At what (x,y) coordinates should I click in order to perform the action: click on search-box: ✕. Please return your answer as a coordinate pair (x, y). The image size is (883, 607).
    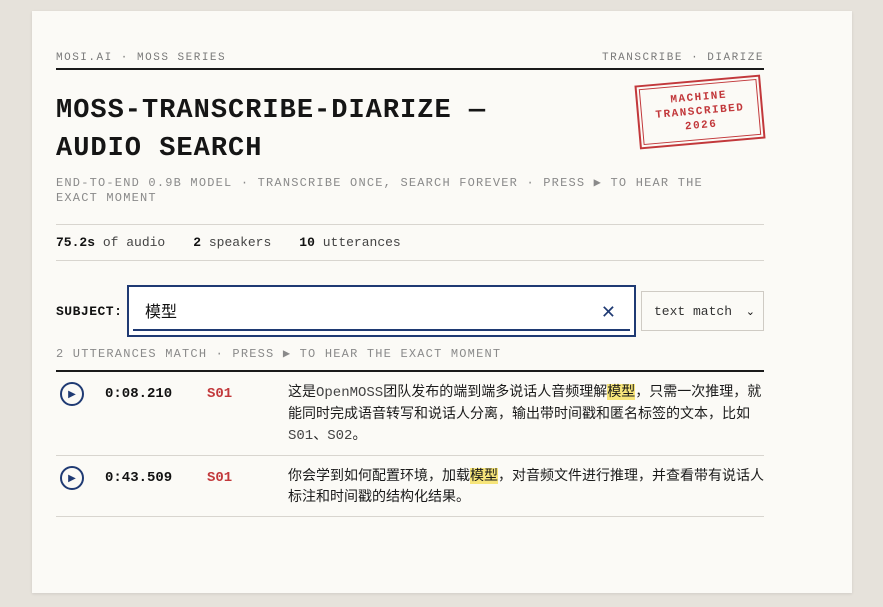
    Looking at the image, I should click on (381, 311).